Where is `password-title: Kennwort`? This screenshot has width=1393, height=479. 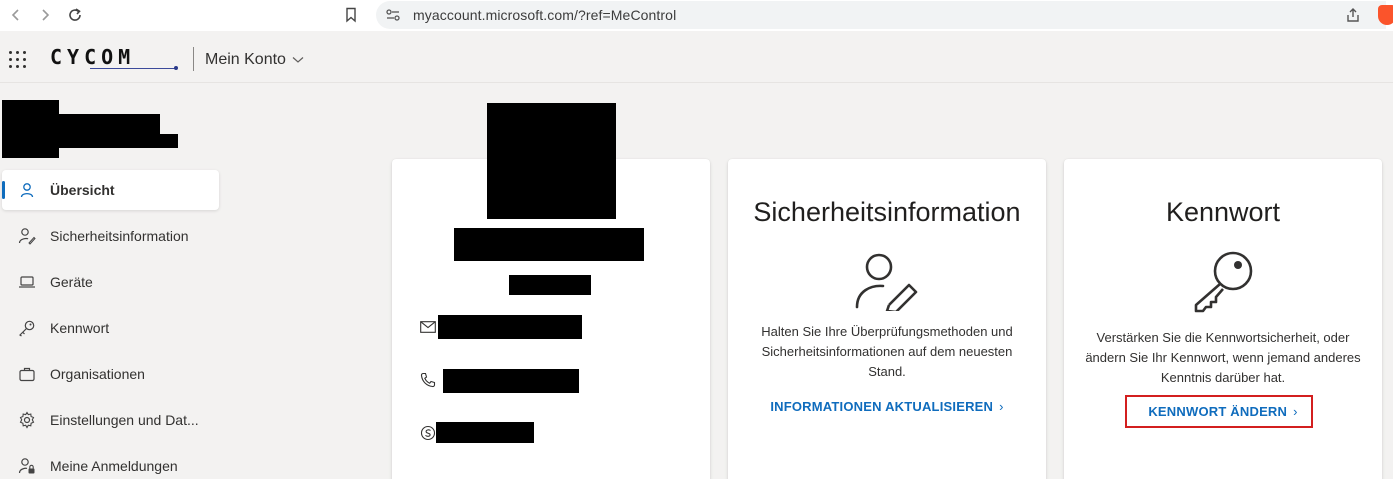 password-title: Kennwort is located at coordinates (1223, 212).